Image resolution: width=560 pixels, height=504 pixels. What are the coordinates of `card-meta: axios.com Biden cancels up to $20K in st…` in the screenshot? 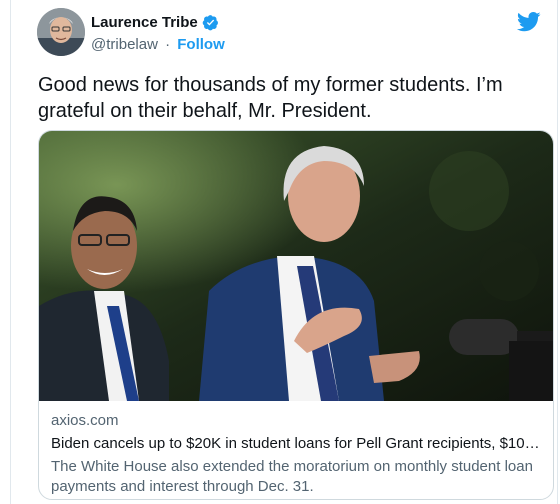 It's located at (297, 454).